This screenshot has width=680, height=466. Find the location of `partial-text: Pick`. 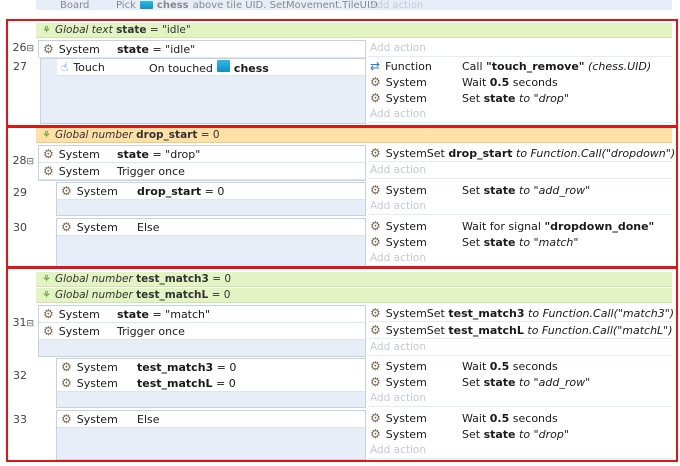

partial-text: Pick is located at coordinates (126, 5).